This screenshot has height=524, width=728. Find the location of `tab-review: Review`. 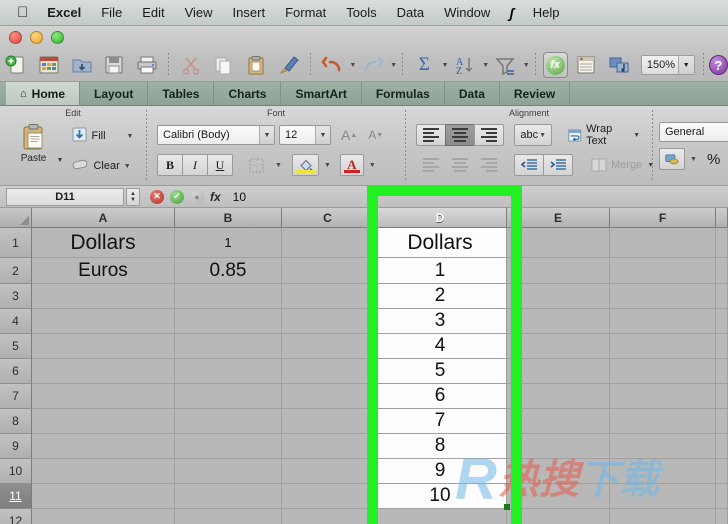

tab-review: Review is located at coordinates (535, 93).